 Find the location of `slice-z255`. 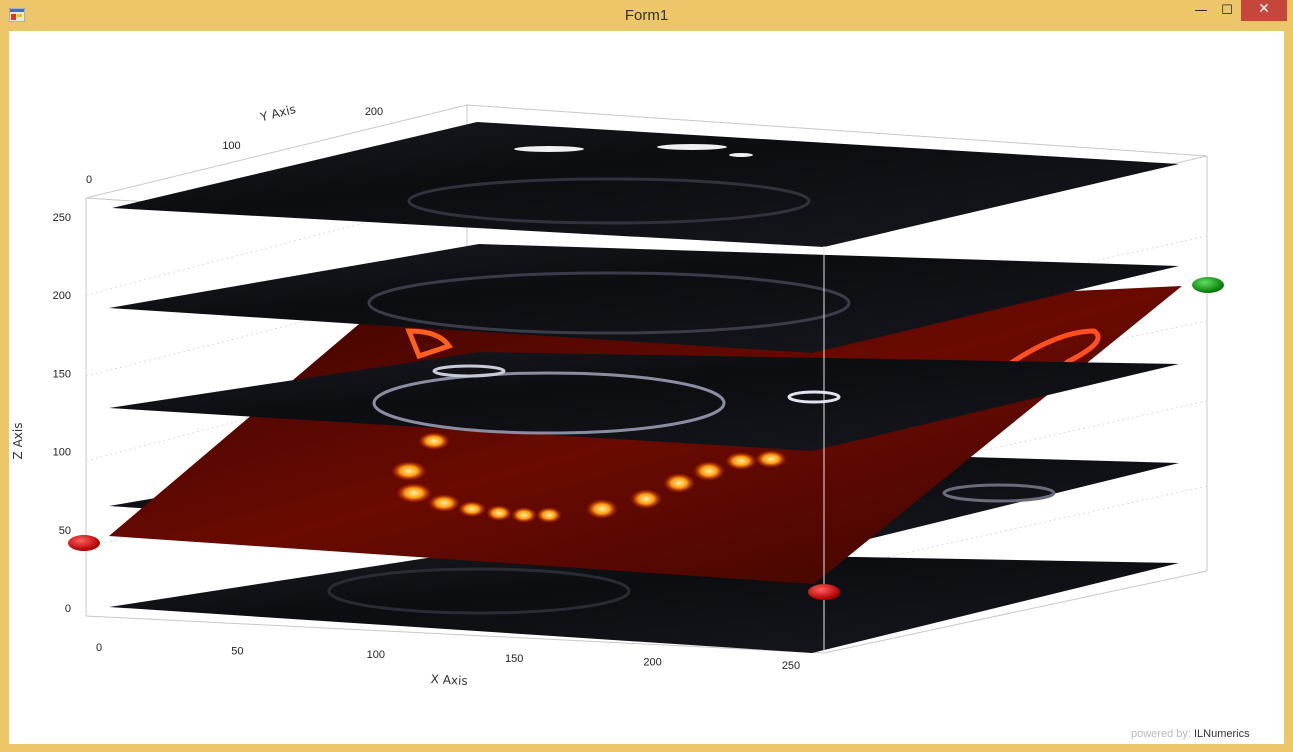

slice-z255 is located at coordinates (645, 184).